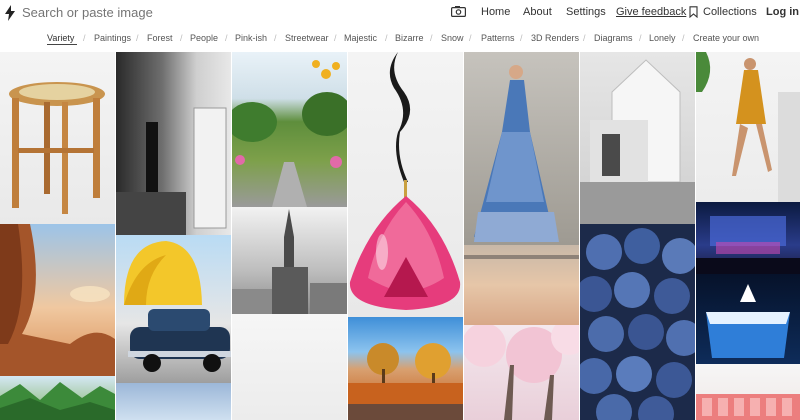  I want to click on nav-settings-link: Settings, so click(586, 12).